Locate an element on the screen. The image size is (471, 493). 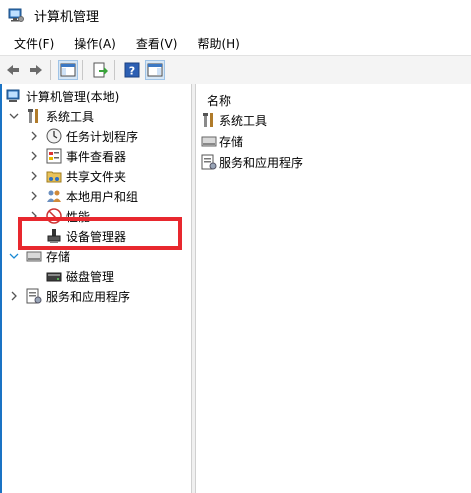
menu-bar: 文件(F) 操作(A) 查看(V) 帮助(H) is located at coordinates (235, 43).